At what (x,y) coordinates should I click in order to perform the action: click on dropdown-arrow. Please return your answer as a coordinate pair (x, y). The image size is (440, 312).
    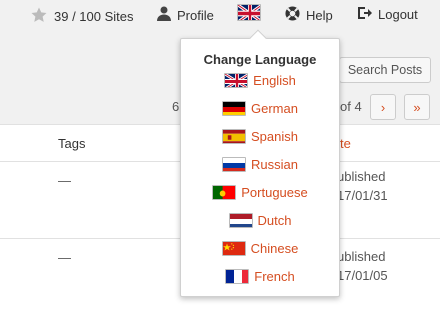
    Looking at the image, I should click on (258, 38).